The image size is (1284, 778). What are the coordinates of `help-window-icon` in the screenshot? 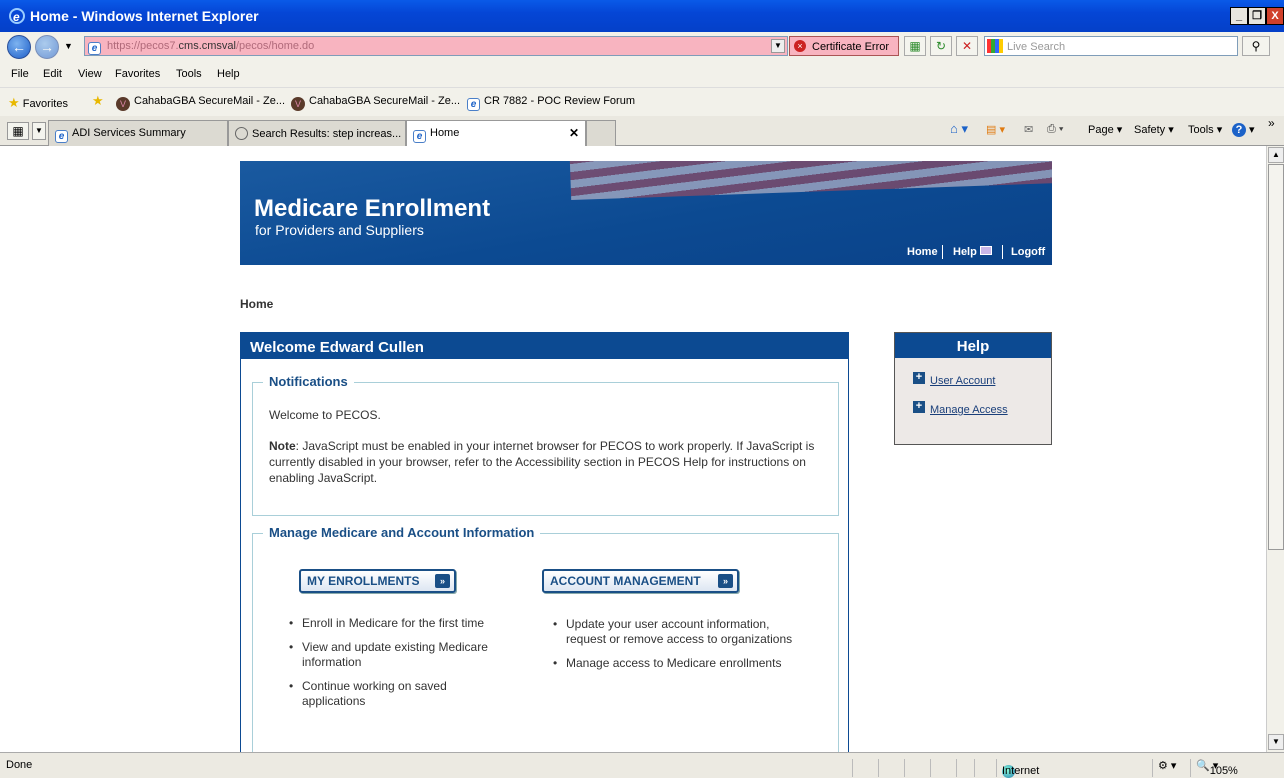 It's located at (985, 250).